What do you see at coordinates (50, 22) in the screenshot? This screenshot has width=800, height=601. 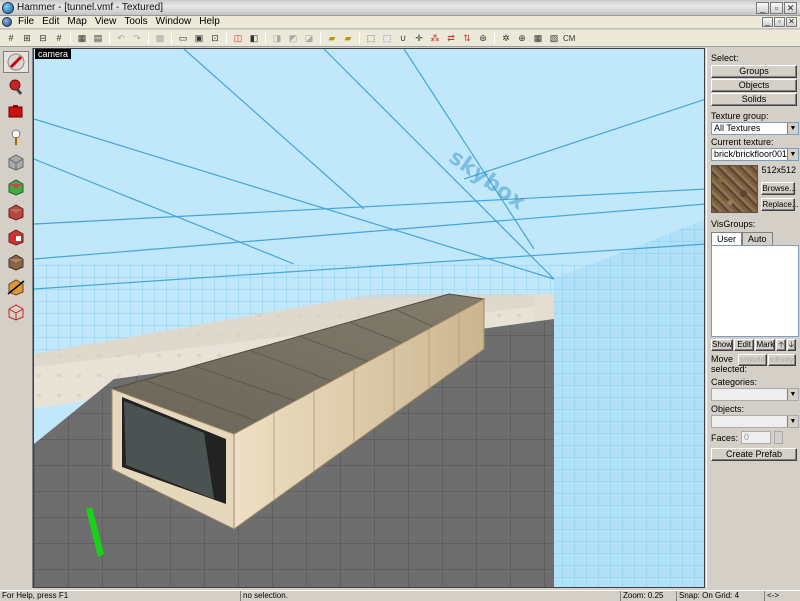 I see `menu-edit: Edit` at bounding box center [50, 22].